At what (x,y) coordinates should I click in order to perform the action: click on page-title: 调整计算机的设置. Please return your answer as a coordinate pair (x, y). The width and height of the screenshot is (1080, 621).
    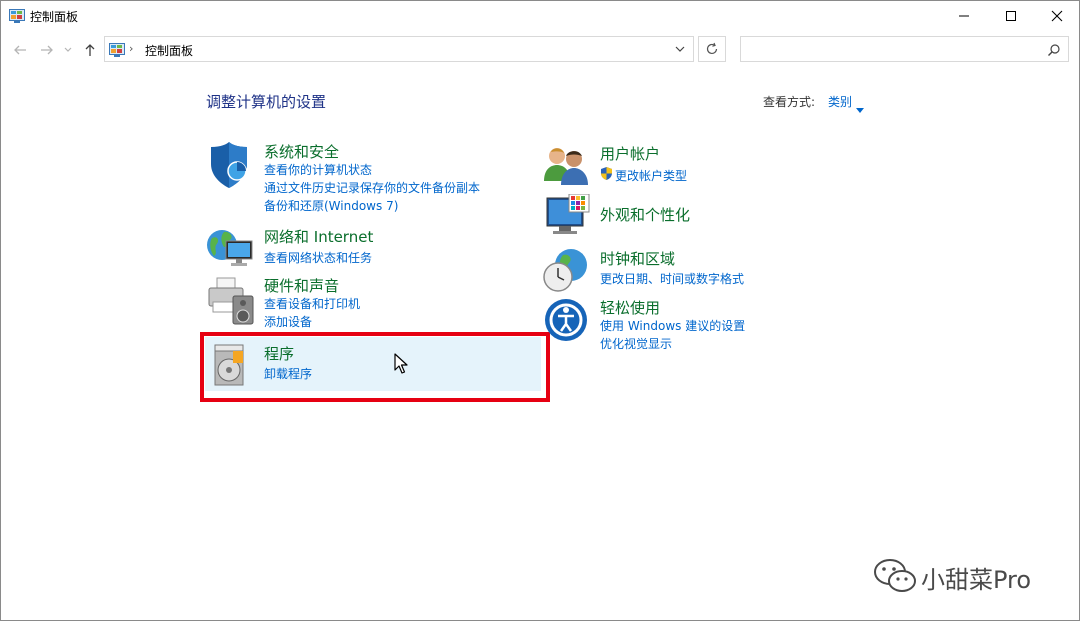
    Looking at the image, I should click on (266, 102).